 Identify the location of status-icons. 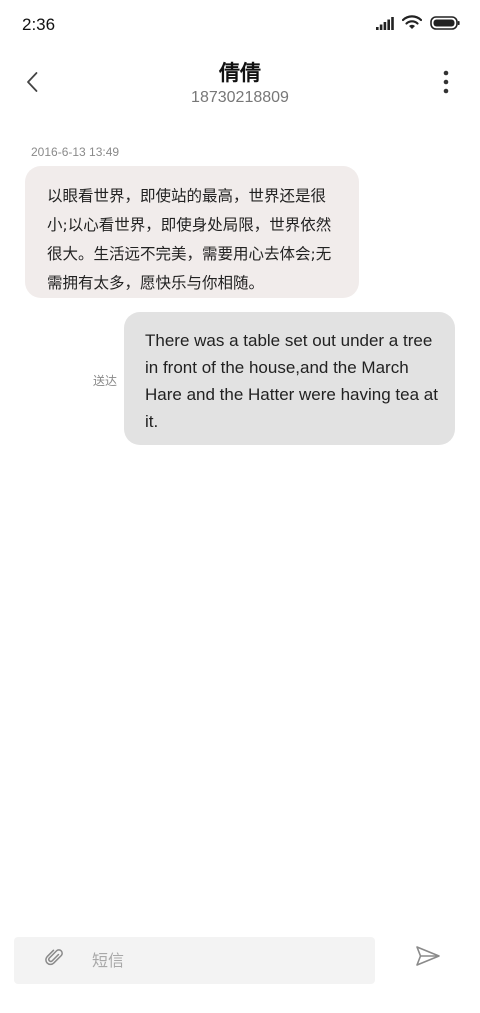
(418, 24).